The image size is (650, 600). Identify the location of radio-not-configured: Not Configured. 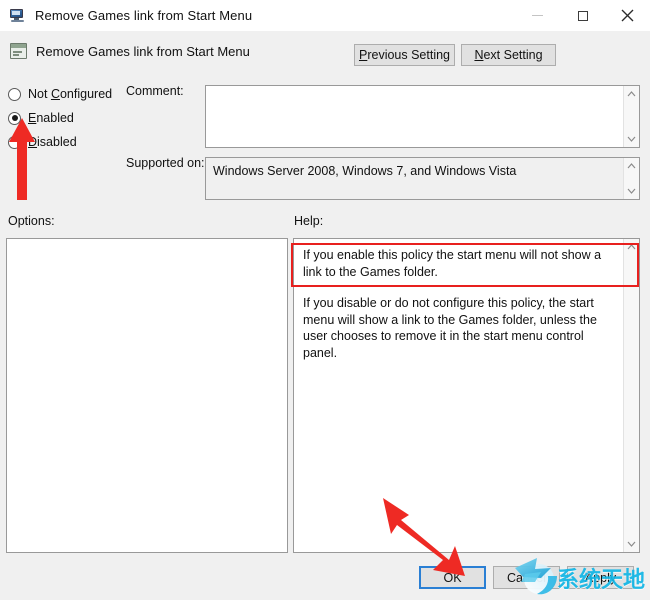
(73, 94).